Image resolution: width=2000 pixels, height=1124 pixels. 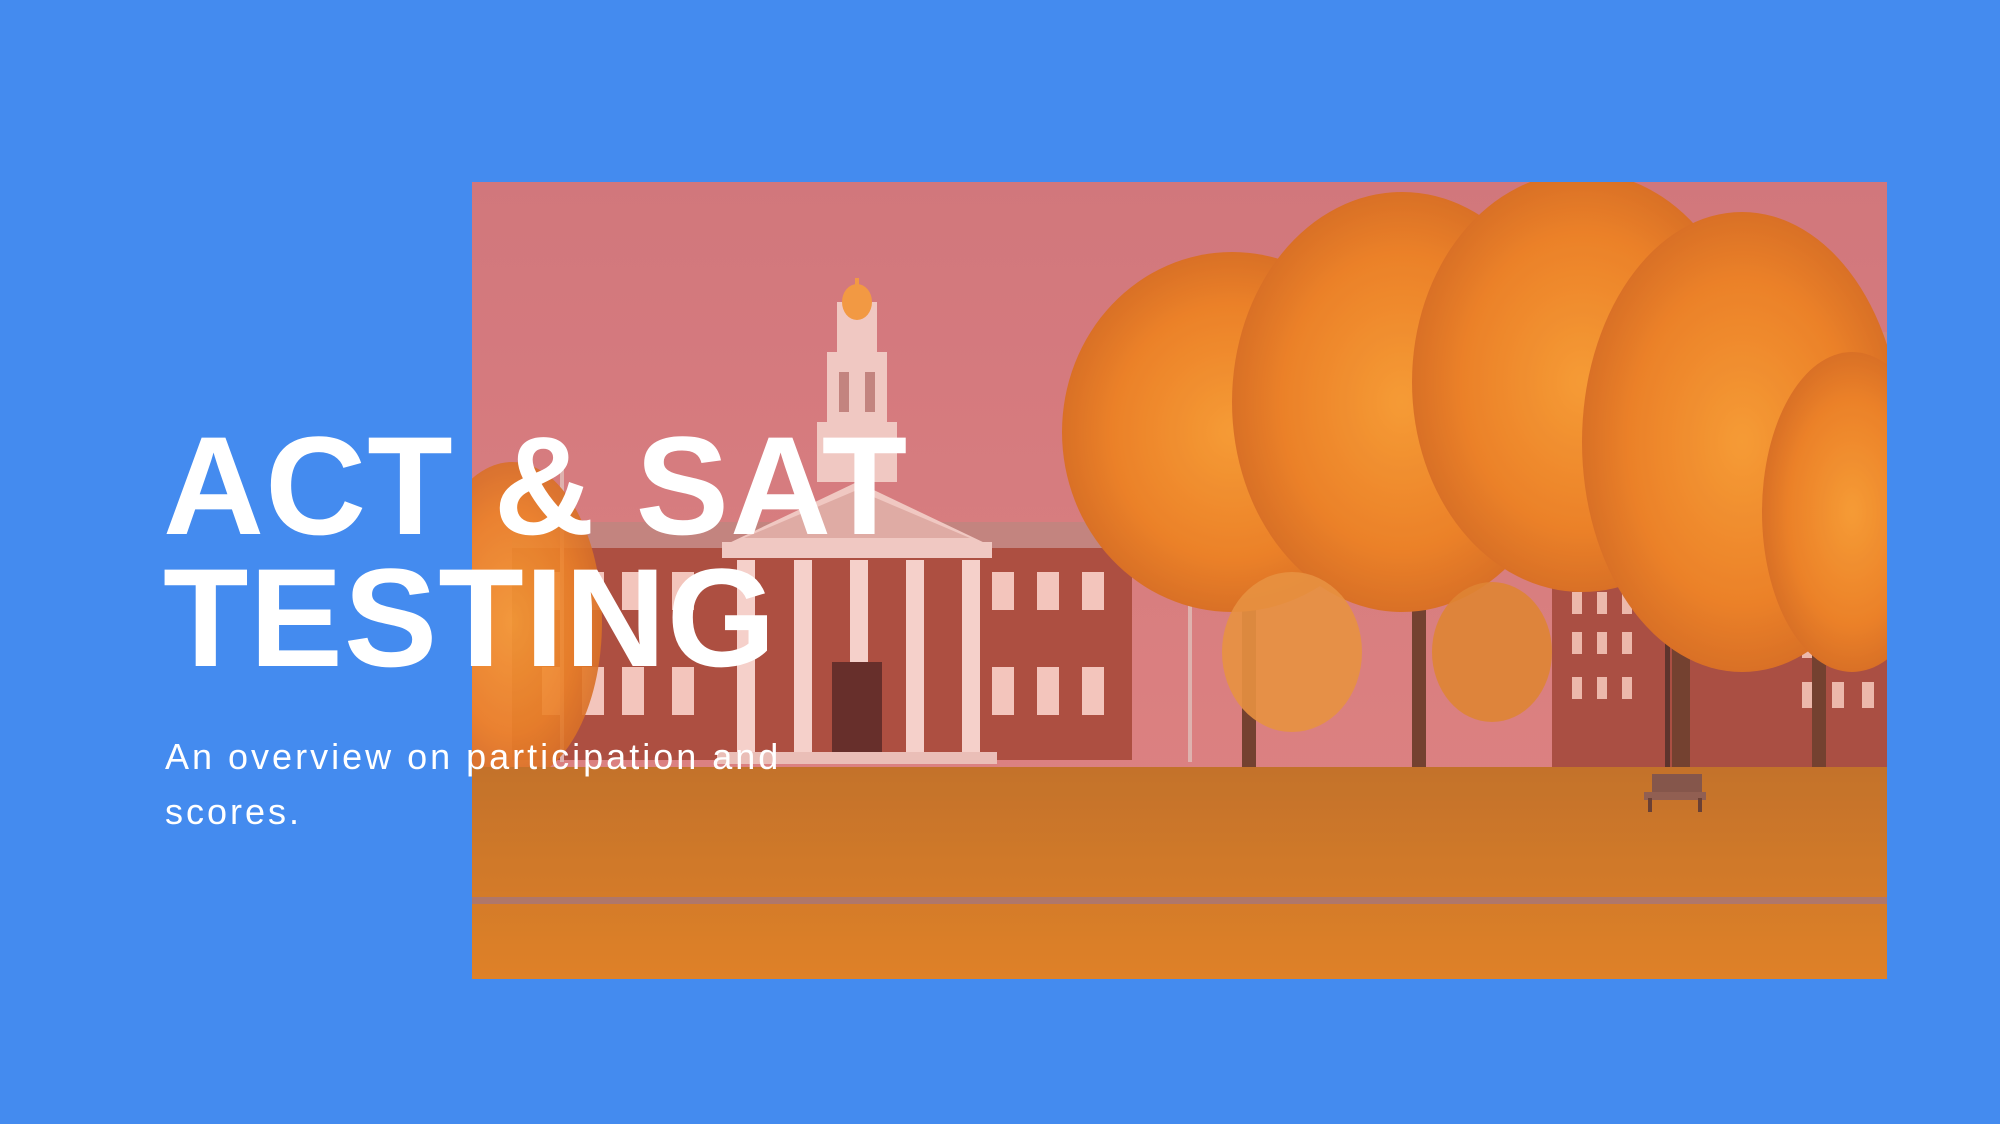 What do you see at coordinates (473, 784) in the screenshot?
I see `slide-subtitle: An overview on participation and scores.` at bounding box center [473, 784].